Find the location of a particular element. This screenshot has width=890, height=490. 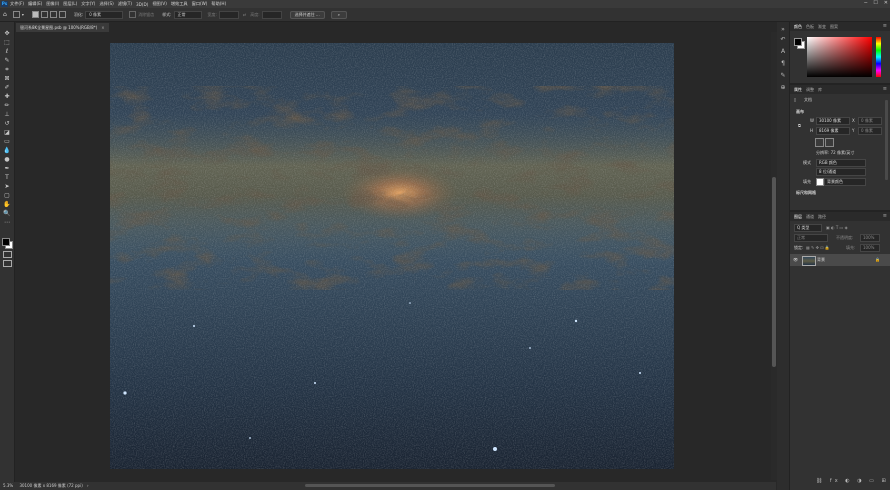

document-tab: 银河系8K全景星图.psb @ 100%(RGB/8*) × is located at coordinates (62, 27).